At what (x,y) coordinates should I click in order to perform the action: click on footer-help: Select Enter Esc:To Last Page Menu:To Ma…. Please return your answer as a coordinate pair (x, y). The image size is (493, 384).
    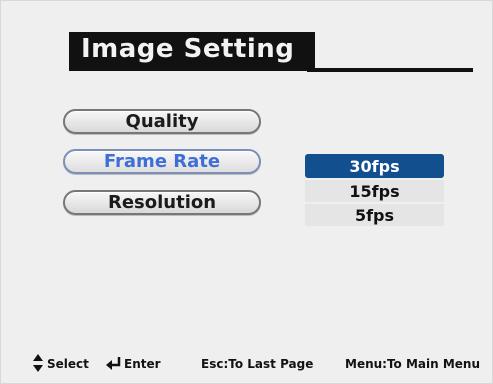
    Looking at the image, I should click on (247, 364).